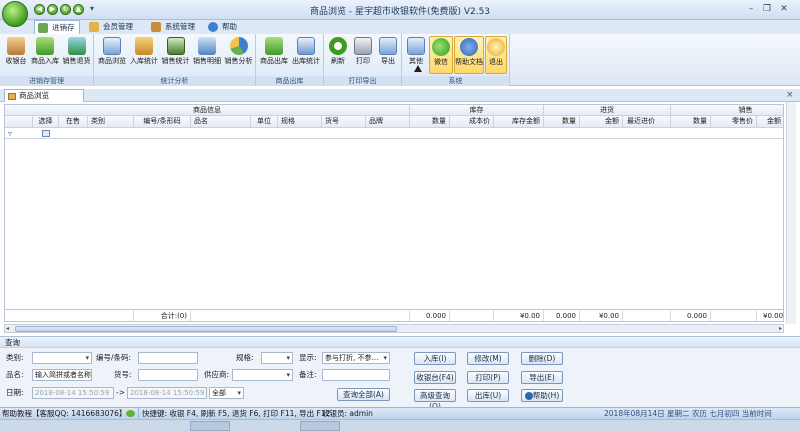  Describe the element at coordinates (10, 133) in the screenshot. I see `filter-funnel-icon: ▿` at that location.